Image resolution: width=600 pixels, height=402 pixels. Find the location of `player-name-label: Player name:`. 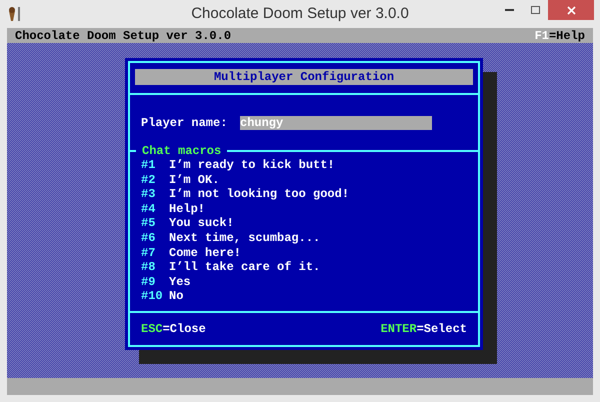

player-name-label: Player name: is located at coordinates (184, 123).